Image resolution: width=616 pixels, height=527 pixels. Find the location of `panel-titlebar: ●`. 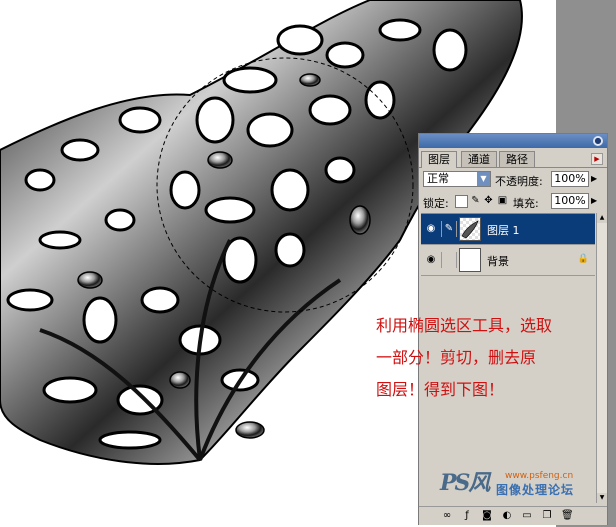

panel-titlebar: ● is located at coordinates (513, 141).